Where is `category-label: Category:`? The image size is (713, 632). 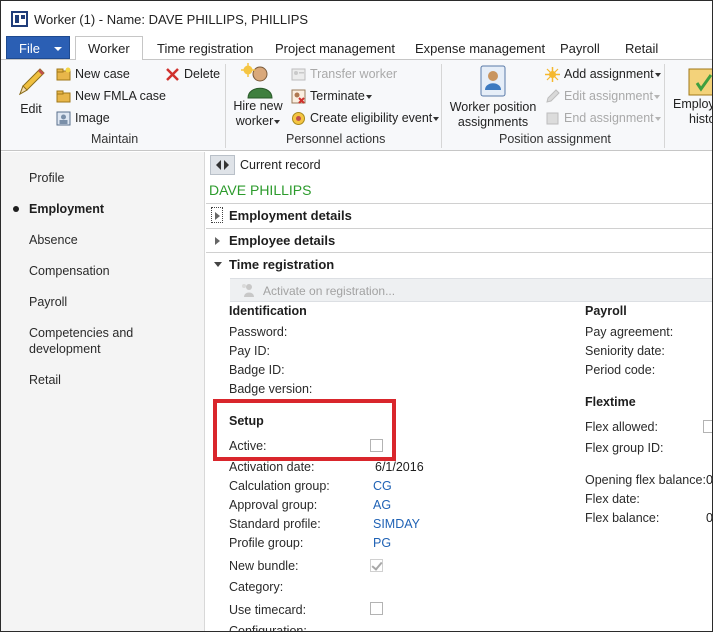 category-label: Category: is located at coordinates (256, 587).